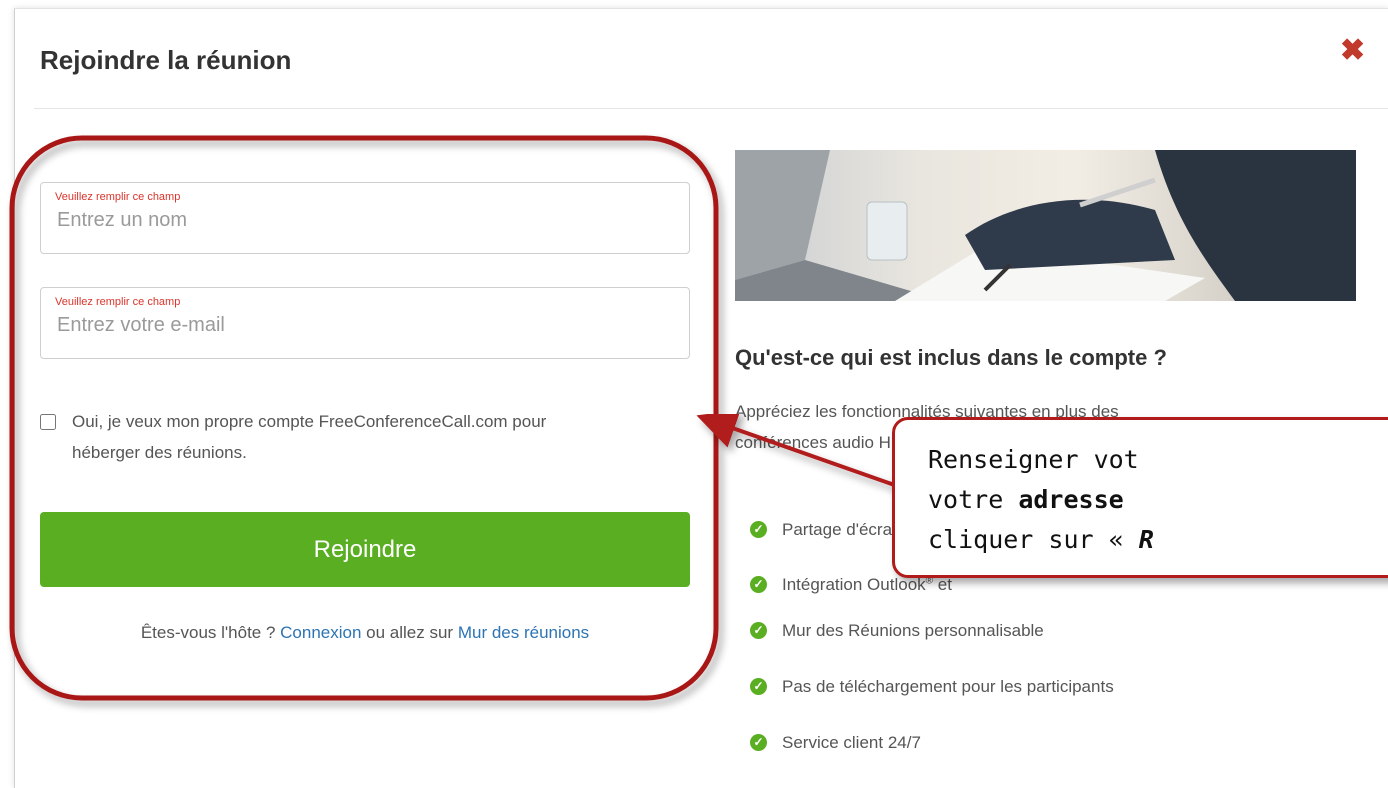  Describe the element at coordinates (118, 302) in the screenshot. I see `email-error-message: Veuillez remplir ce champ` at that location.